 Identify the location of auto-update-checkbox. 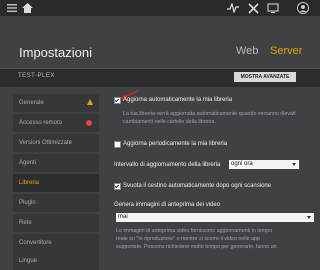
(117, 100).